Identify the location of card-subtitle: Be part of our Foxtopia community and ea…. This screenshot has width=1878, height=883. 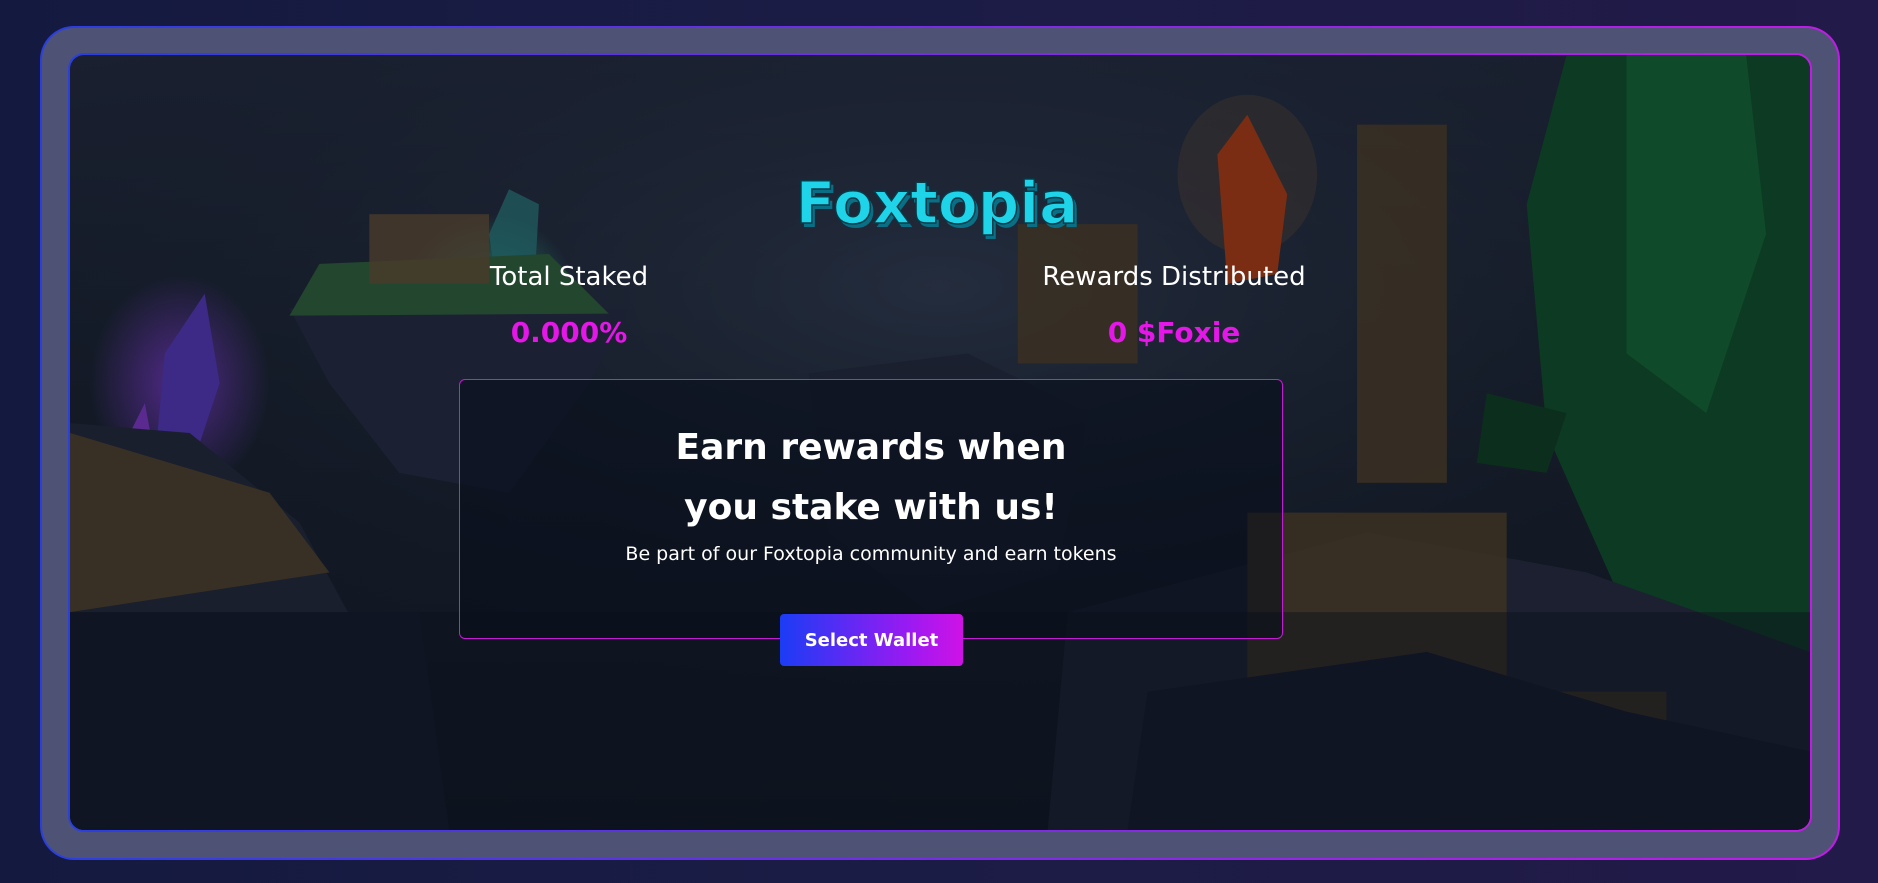
(871, 554).